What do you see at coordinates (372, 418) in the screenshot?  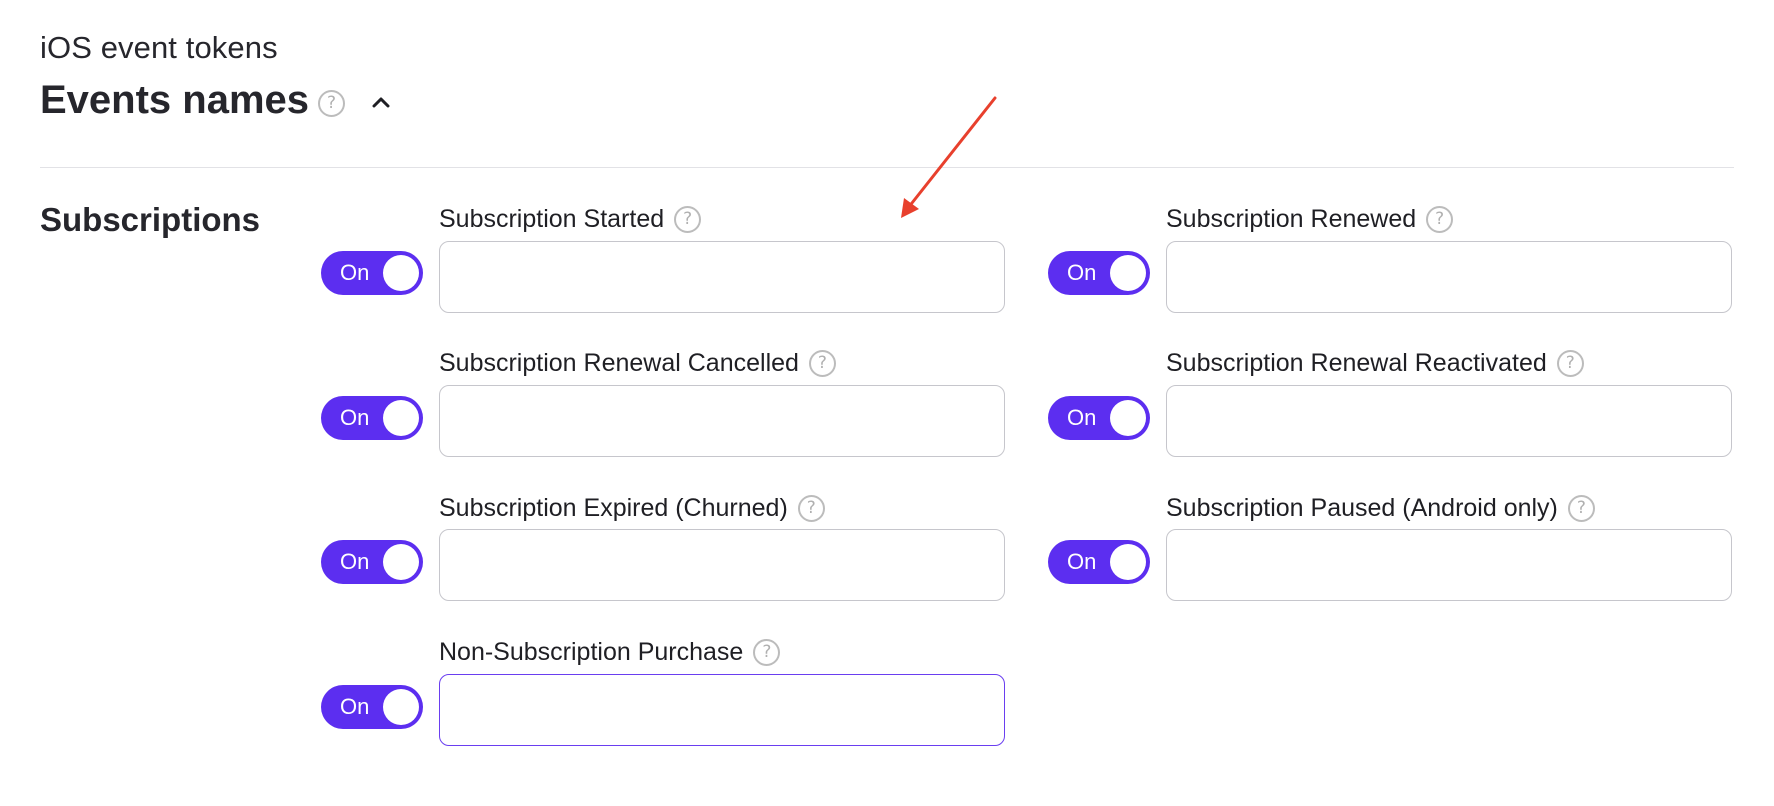 I see `toggle-subscription-renewal-cancelled: On` at bounding box center [372, 418].